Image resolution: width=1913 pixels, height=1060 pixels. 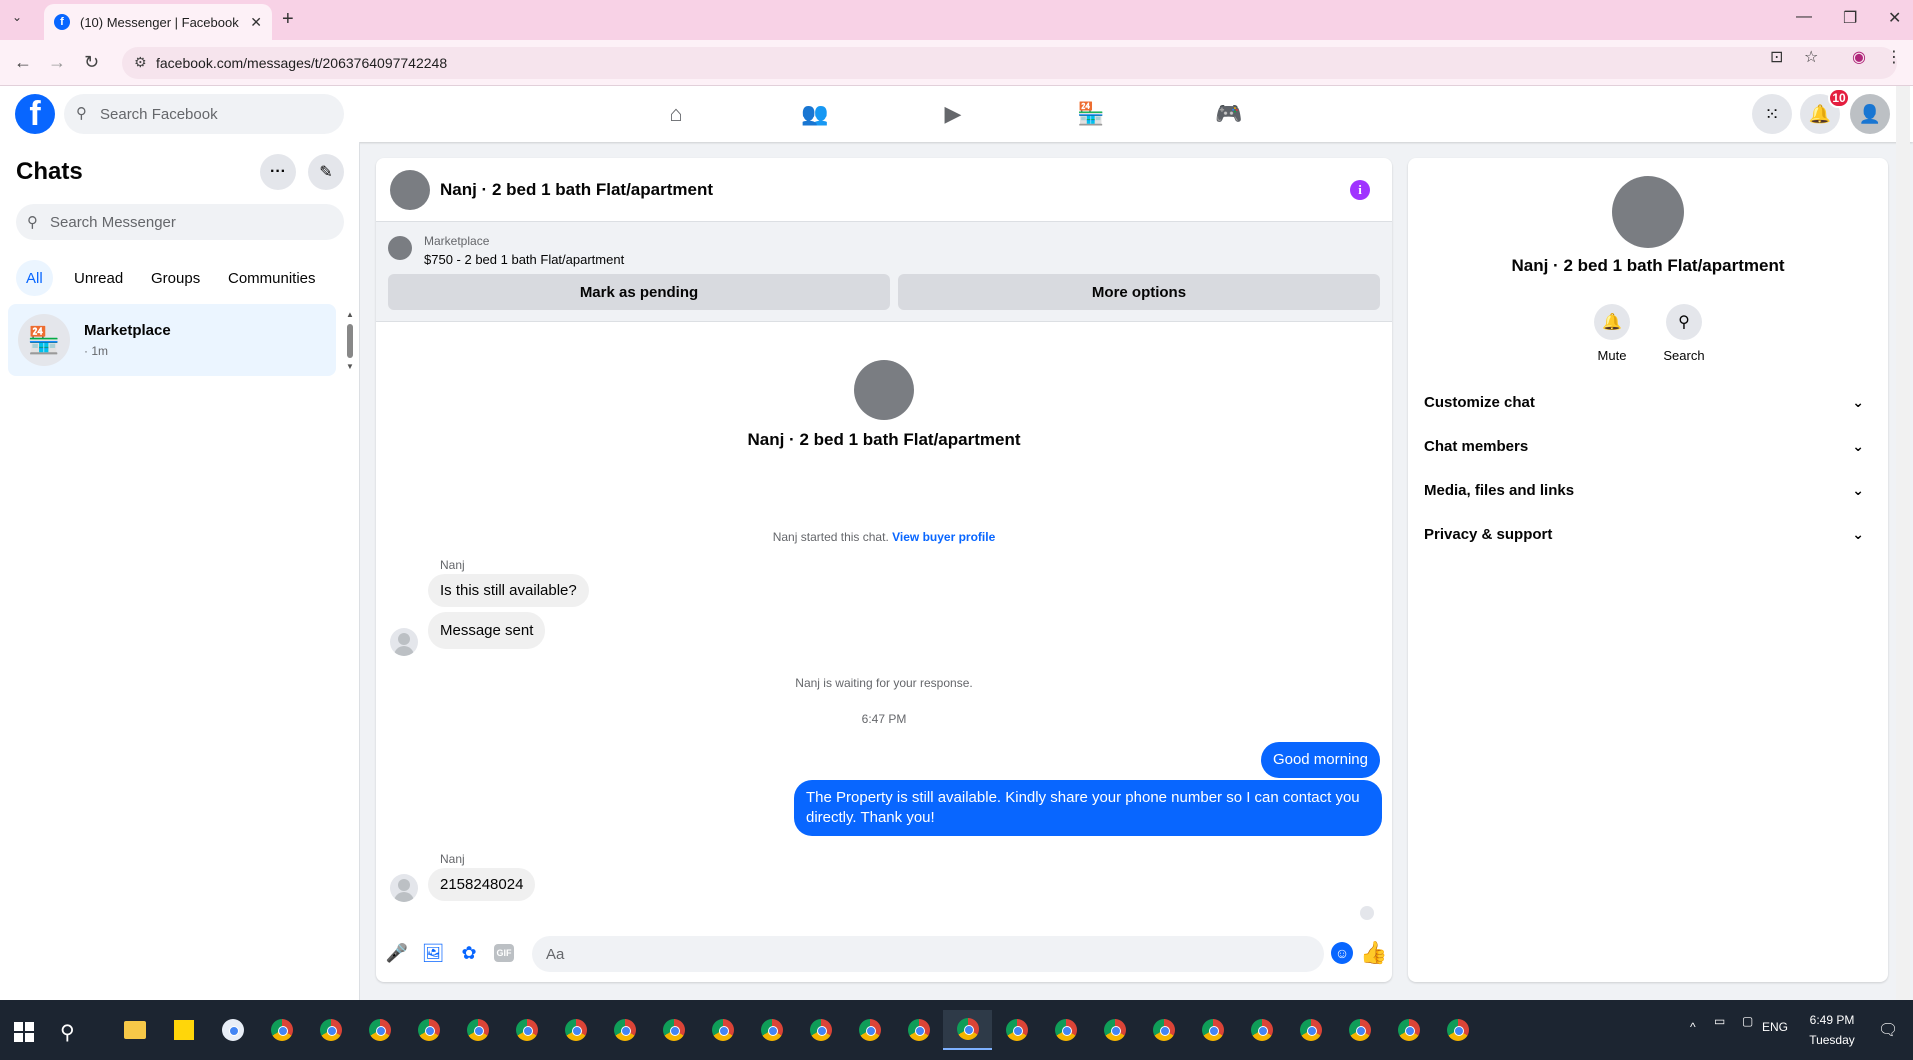 What do you see at coordinates (1360, 190) in the screenshot?
I see `info-icon: i` at bounding box center [1360, 190].